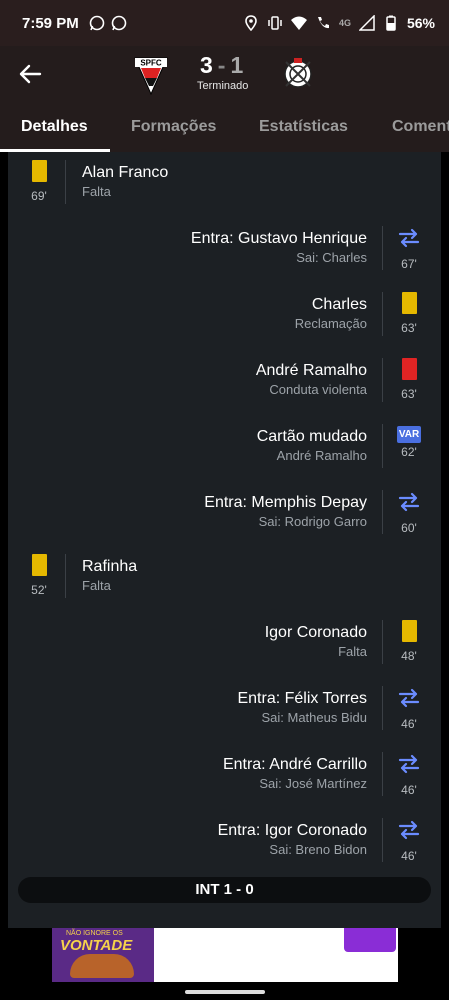  What do you see at coordinates (330, 323) in the screenshot?
I see `event-subtitle: Reclamação` at bounding box center [330, 323].